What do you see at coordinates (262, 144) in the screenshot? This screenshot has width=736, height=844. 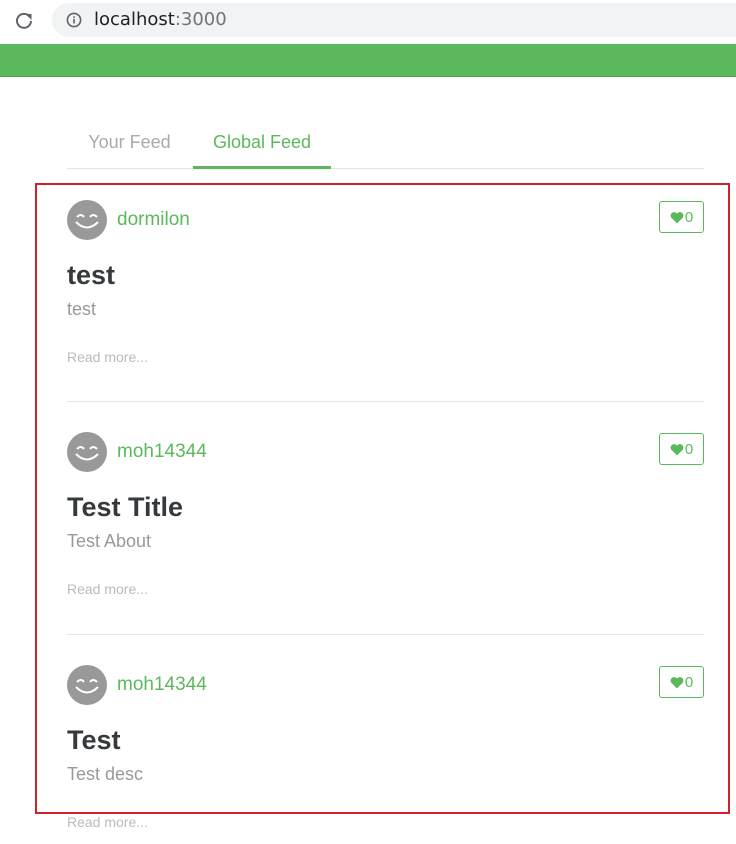 I see `tab-global-feed: Global Feed` at bounding box center [262, 144].